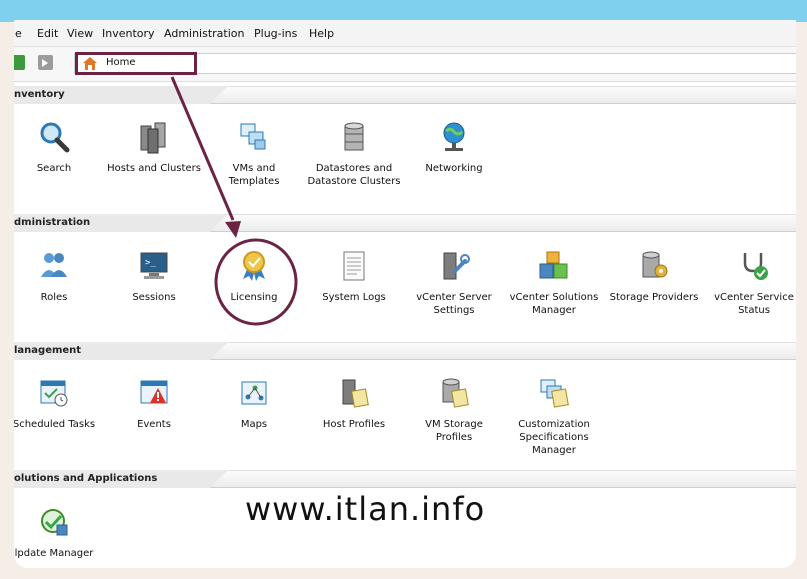  What do you see at coordinates (321, 33) in the screenshot?
I see `menu-help: Help` at bounding box center [321, 33].